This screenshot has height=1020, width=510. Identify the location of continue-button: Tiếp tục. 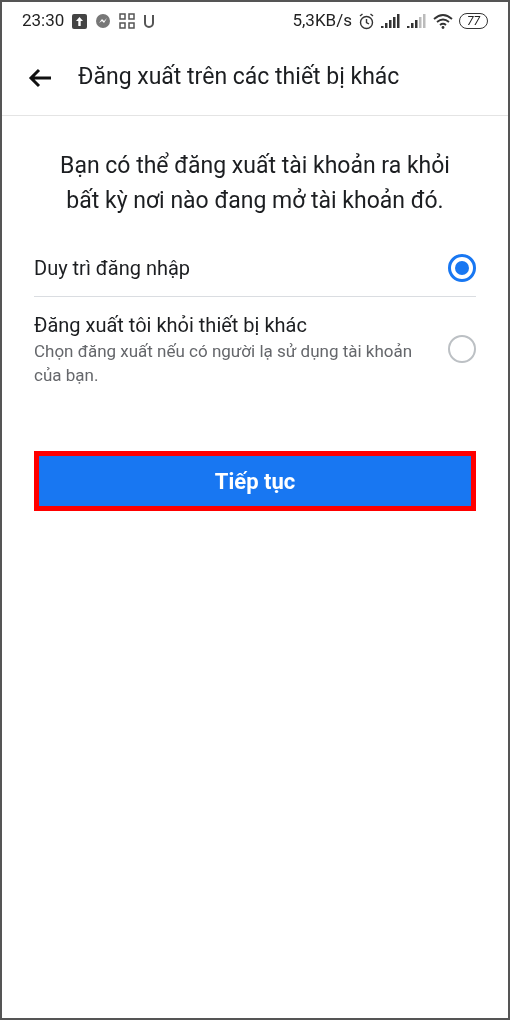
(255, 481).